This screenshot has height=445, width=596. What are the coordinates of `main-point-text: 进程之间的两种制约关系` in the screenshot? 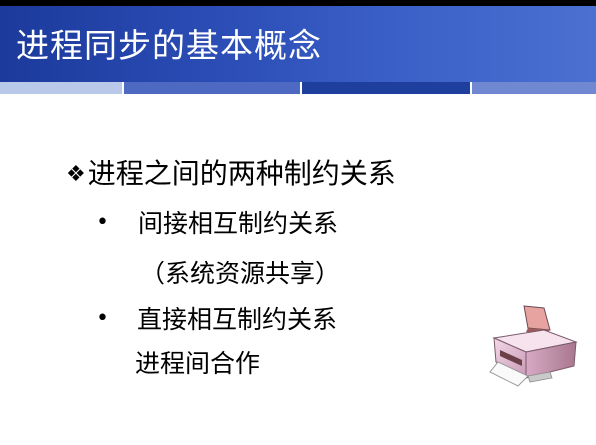 It's located at (241, 173).